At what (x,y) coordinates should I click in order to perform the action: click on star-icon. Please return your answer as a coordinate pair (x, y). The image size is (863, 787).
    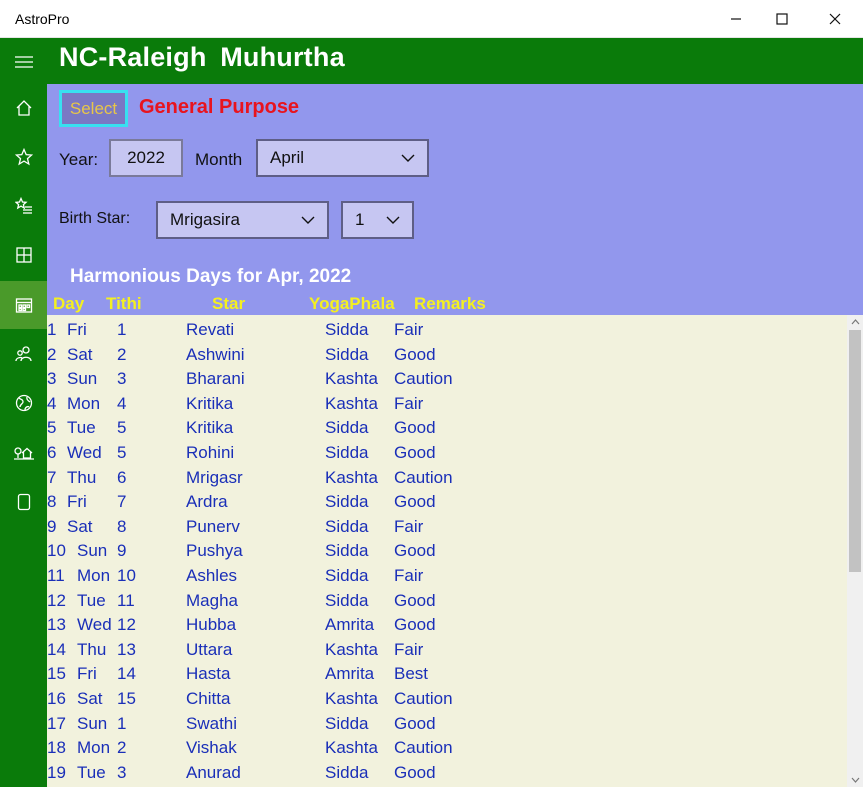
    Looking at the image, I should click on (23, 157).